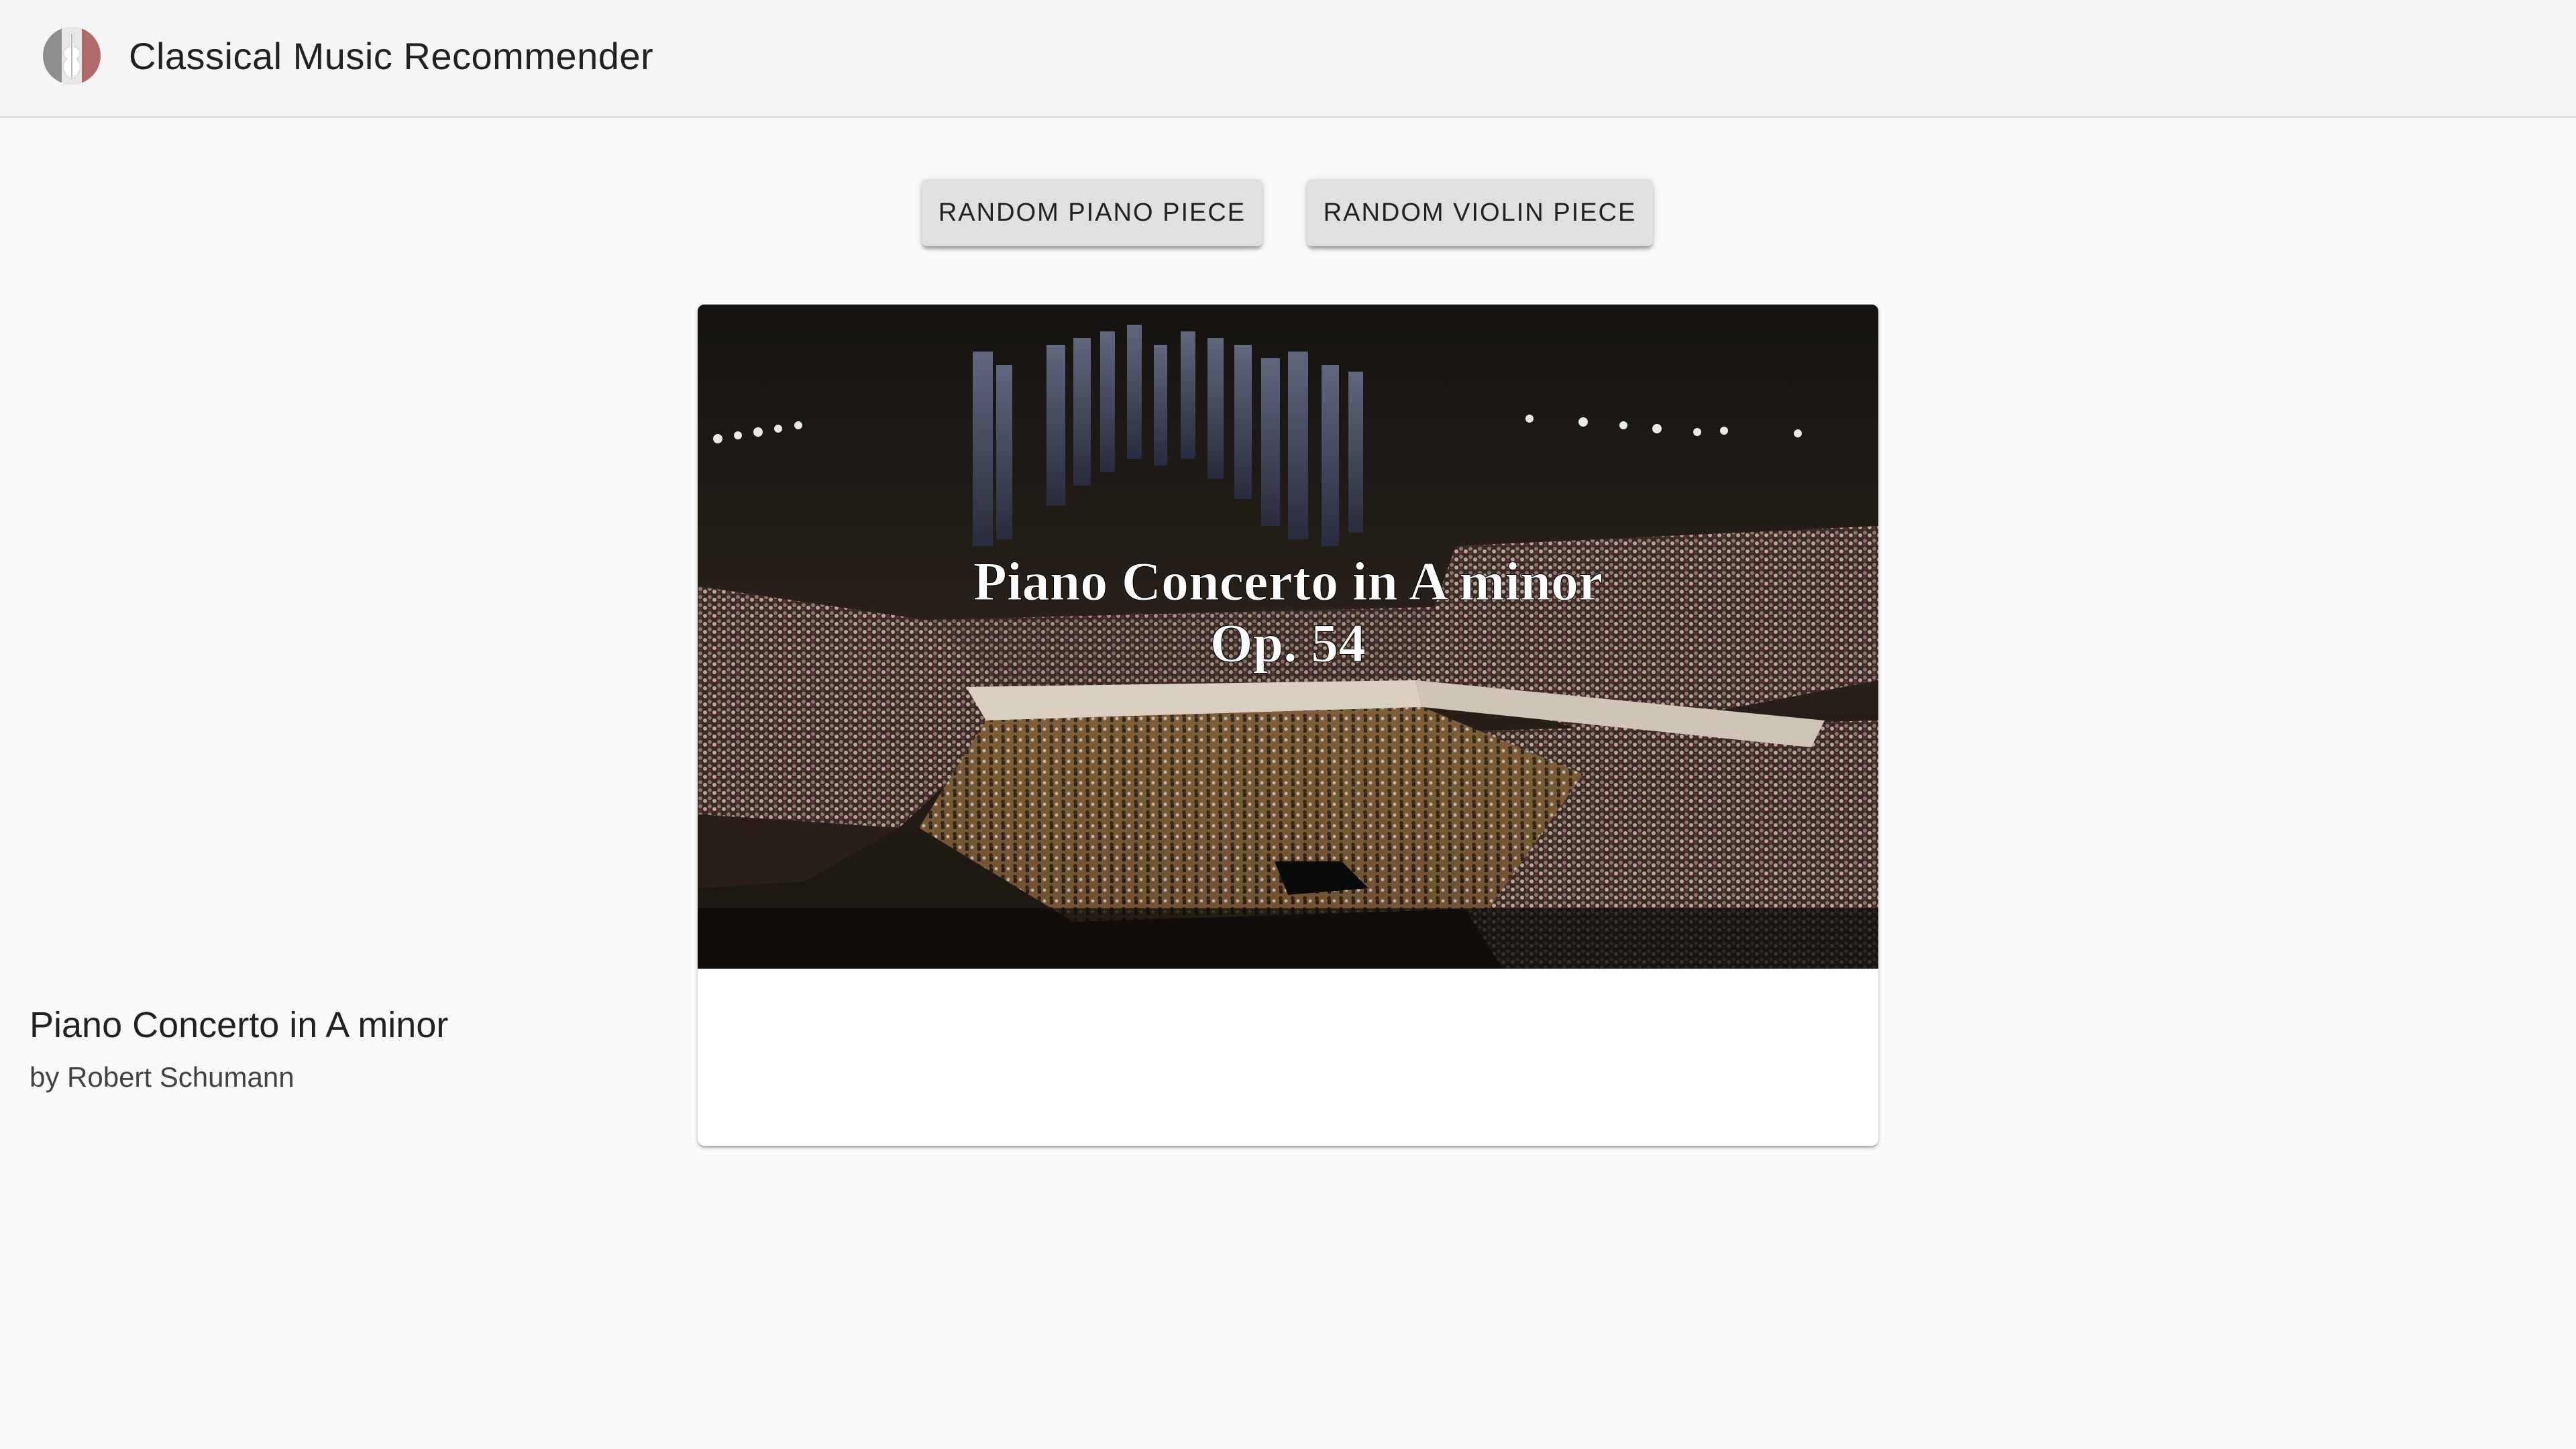  What do you see at coordinates (1288, 581) in the screenshot?
I see `thumbnail-title-line1: Piano Concerto in A minor` at bounding box center [1288, 581].